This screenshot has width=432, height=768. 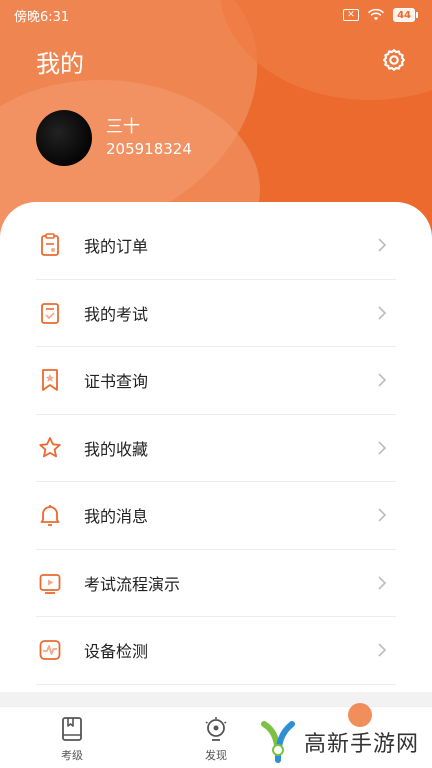 I want to click on battery-tip, so click(x=417, y=15).